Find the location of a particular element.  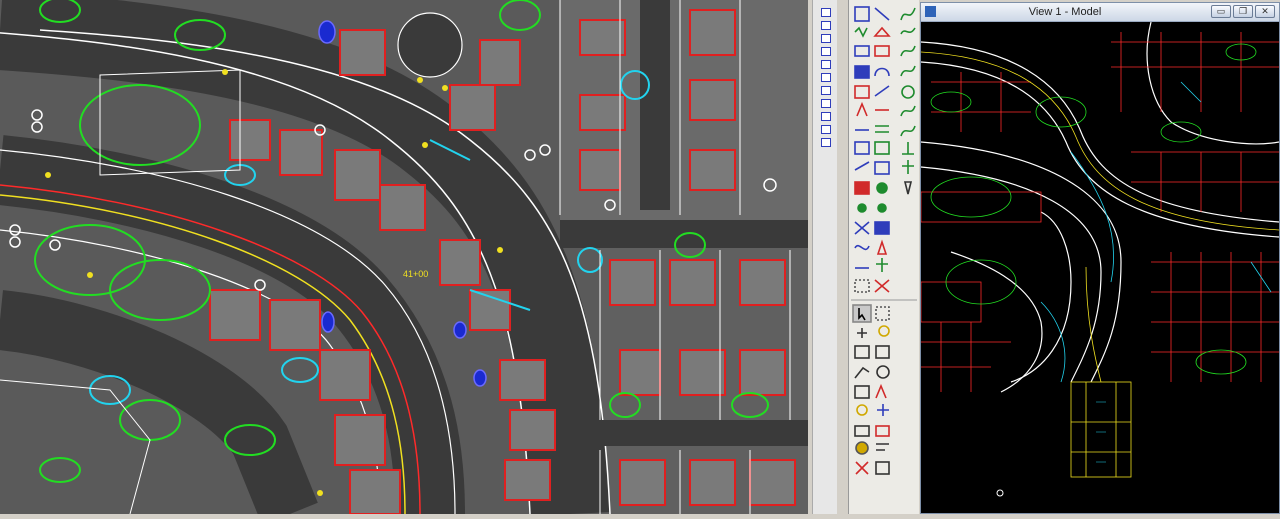

nodes-icon is located at coordinates (862, 208).